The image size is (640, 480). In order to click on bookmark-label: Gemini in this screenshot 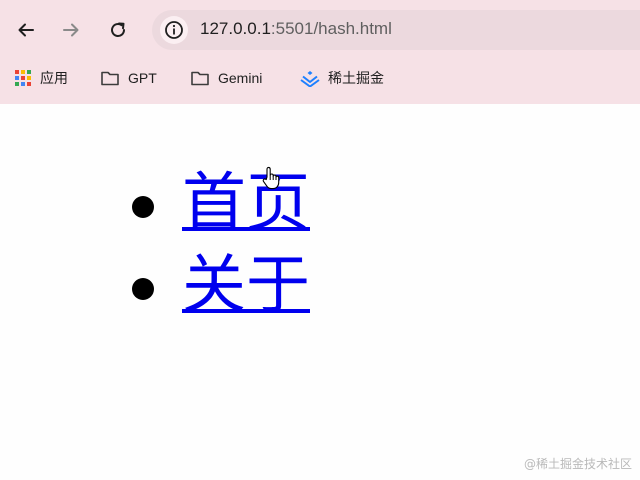, I will do `click(240, 78)`.